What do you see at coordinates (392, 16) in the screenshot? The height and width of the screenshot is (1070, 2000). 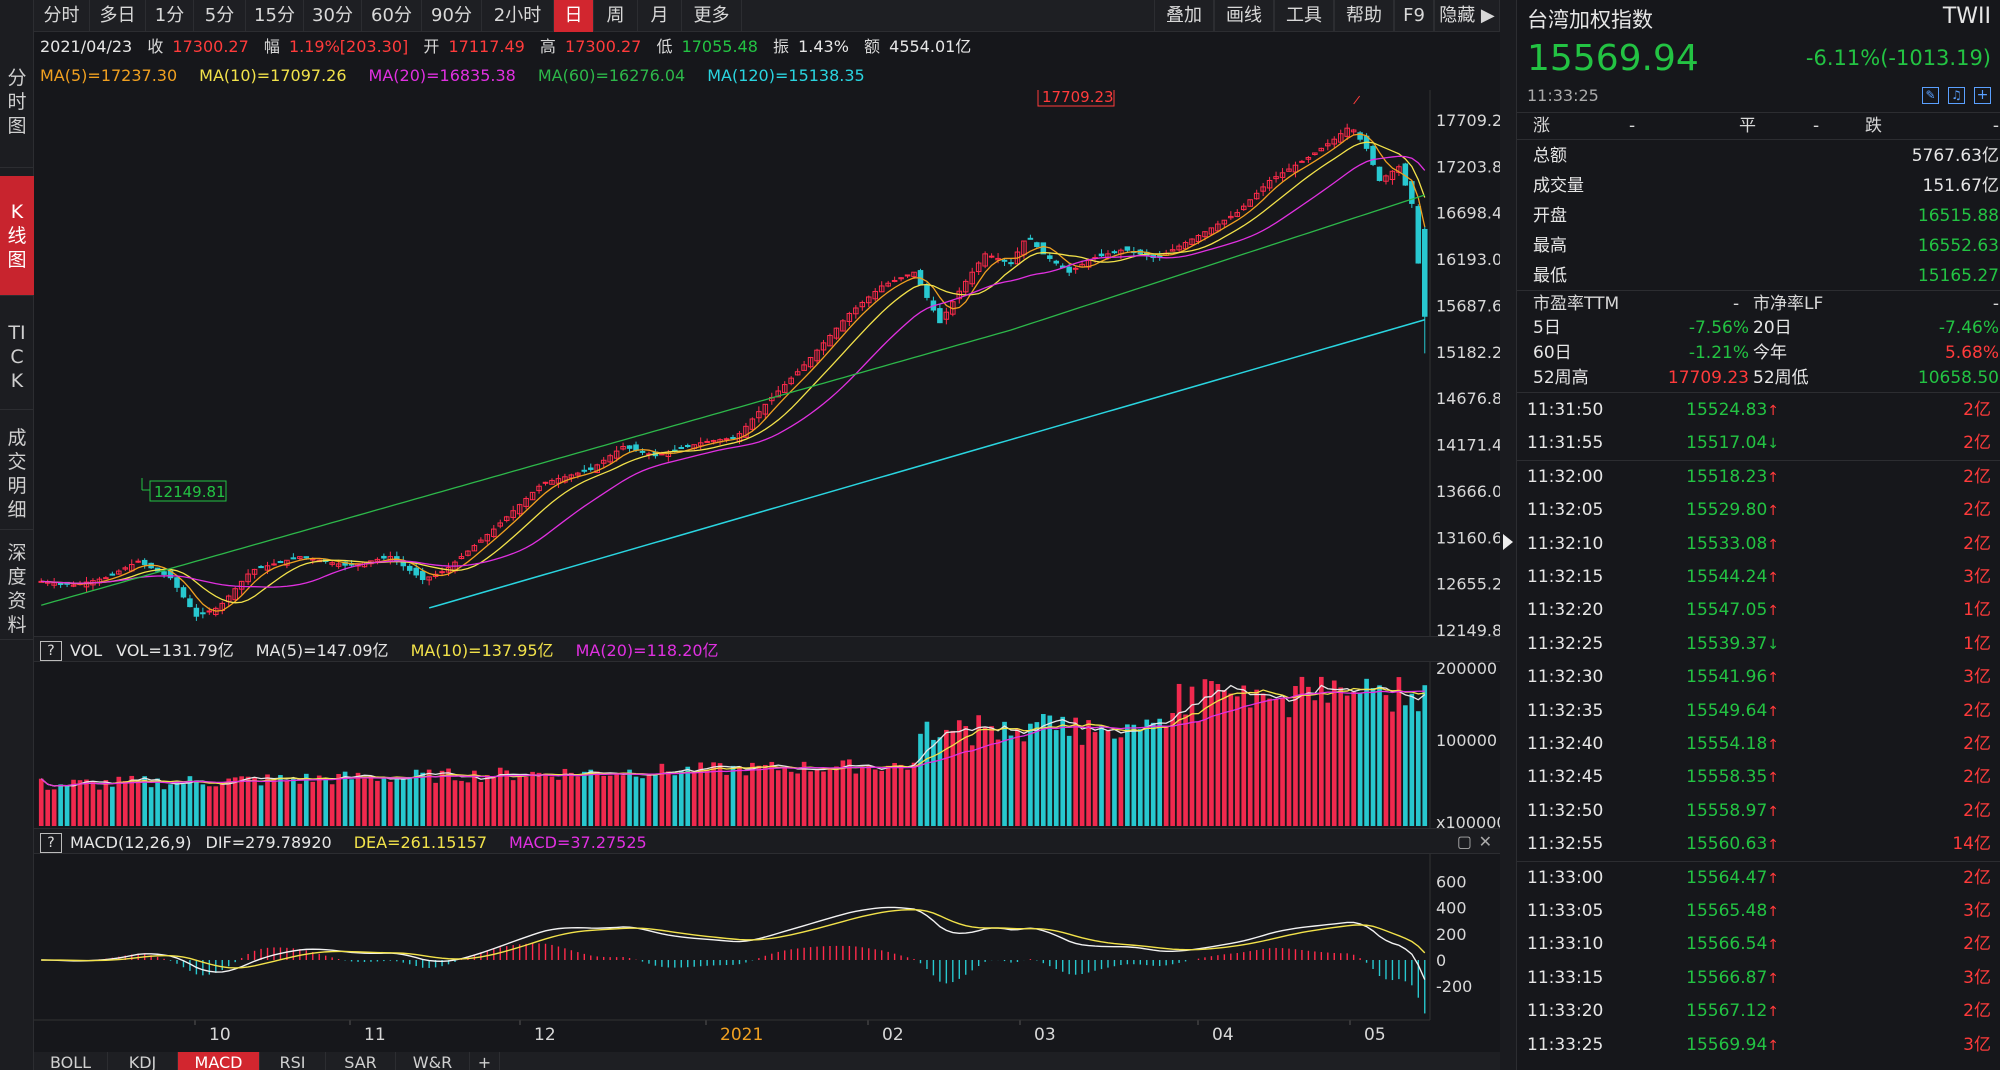 I see `period-tab-6: 60分` at bounding box center [392, 16].